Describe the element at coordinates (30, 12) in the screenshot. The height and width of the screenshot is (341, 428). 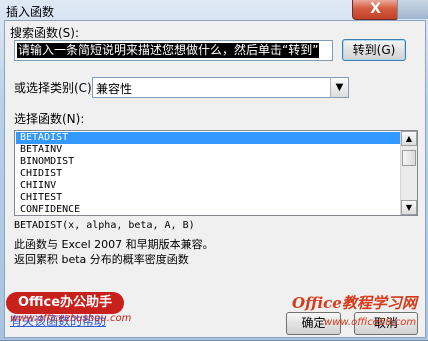
I see `dialog-title: 插入函数` at that location.